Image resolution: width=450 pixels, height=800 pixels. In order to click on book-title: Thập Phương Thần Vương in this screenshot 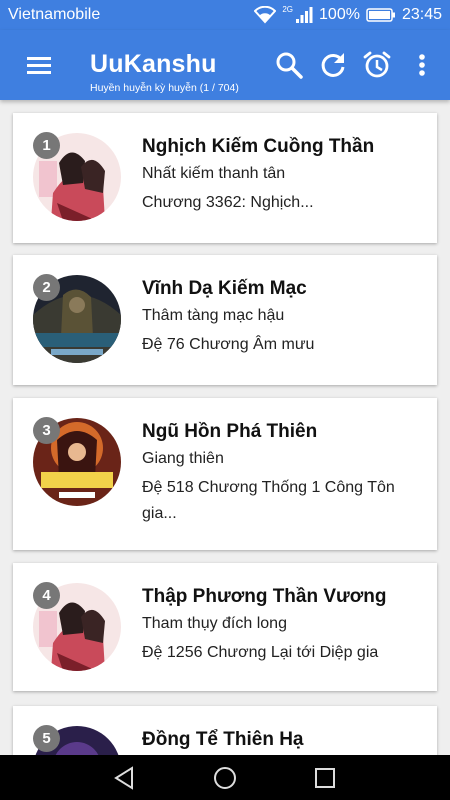, I will do `click(264, 596)`.